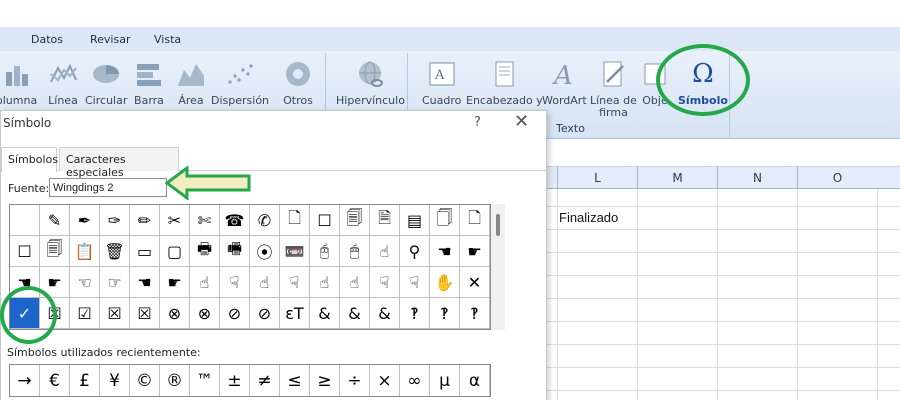 The width and height of the screenshot is (900, 400). Describe the element at coordinates (677, 178) in the screenshot. I see `column-header-m: M` at that location.